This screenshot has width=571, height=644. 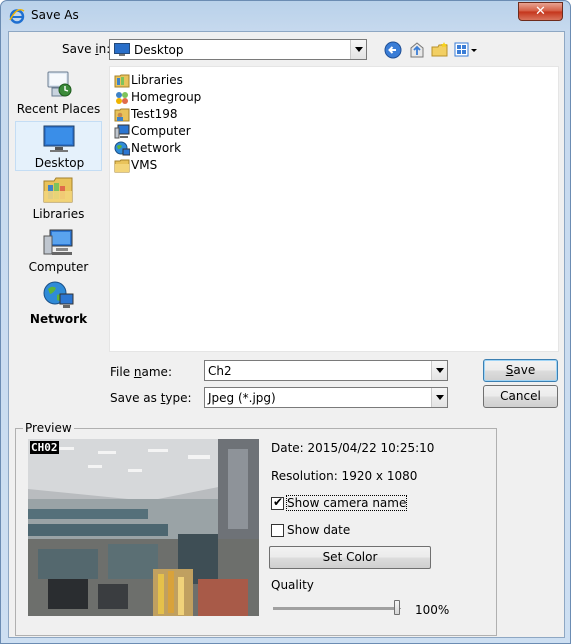 What do you see at coordinates (157, 80) in the screenshot?
I see `file-name: Libraries` at bounding box center [157, 80].